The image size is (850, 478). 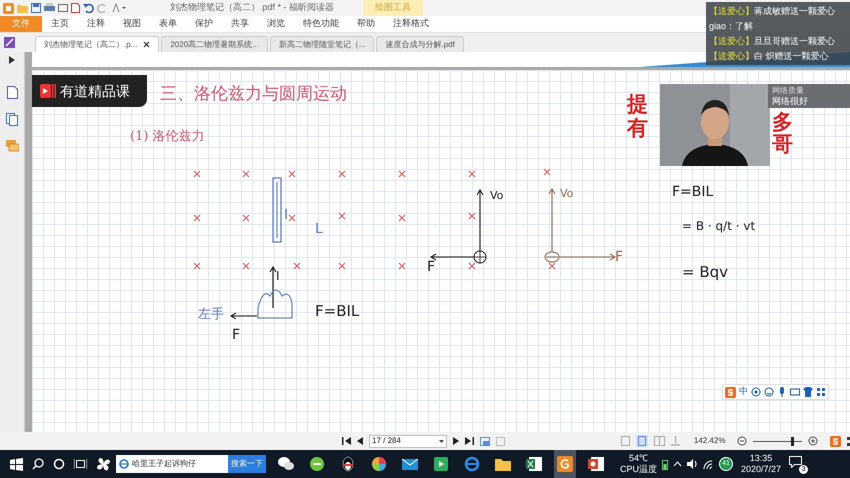 I want to click on chat-message: 白 炽赠送一颗爱心, so click(x=791, y=56).